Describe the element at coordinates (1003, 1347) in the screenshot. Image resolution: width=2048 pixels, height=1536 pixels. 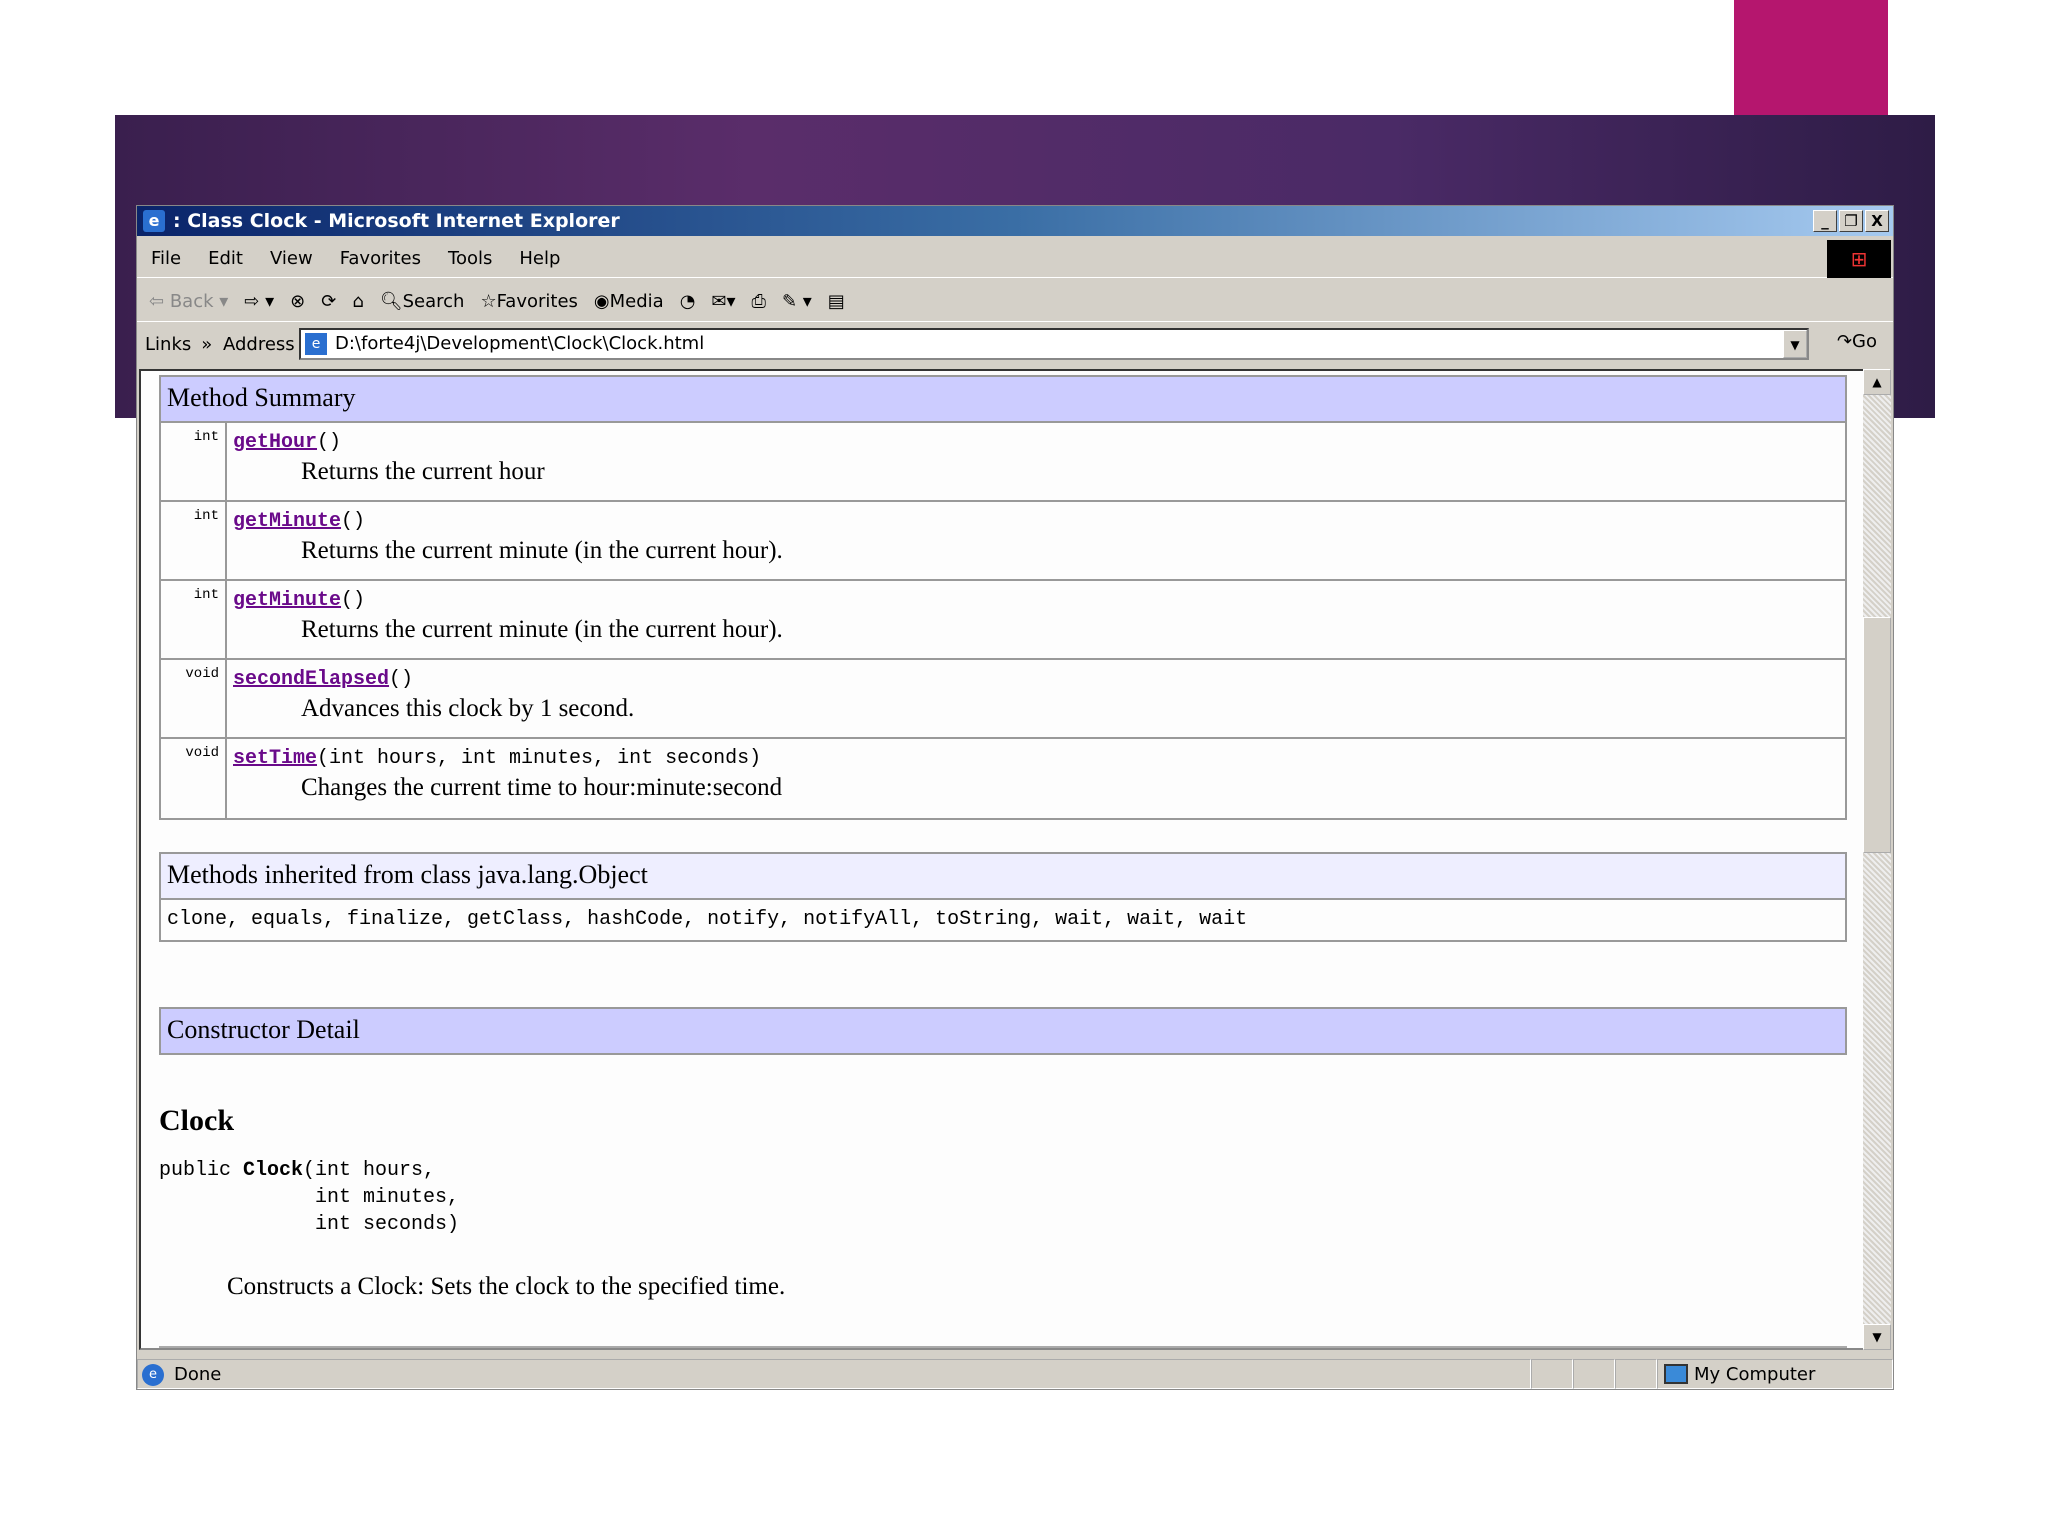
I see `divider` at that location.